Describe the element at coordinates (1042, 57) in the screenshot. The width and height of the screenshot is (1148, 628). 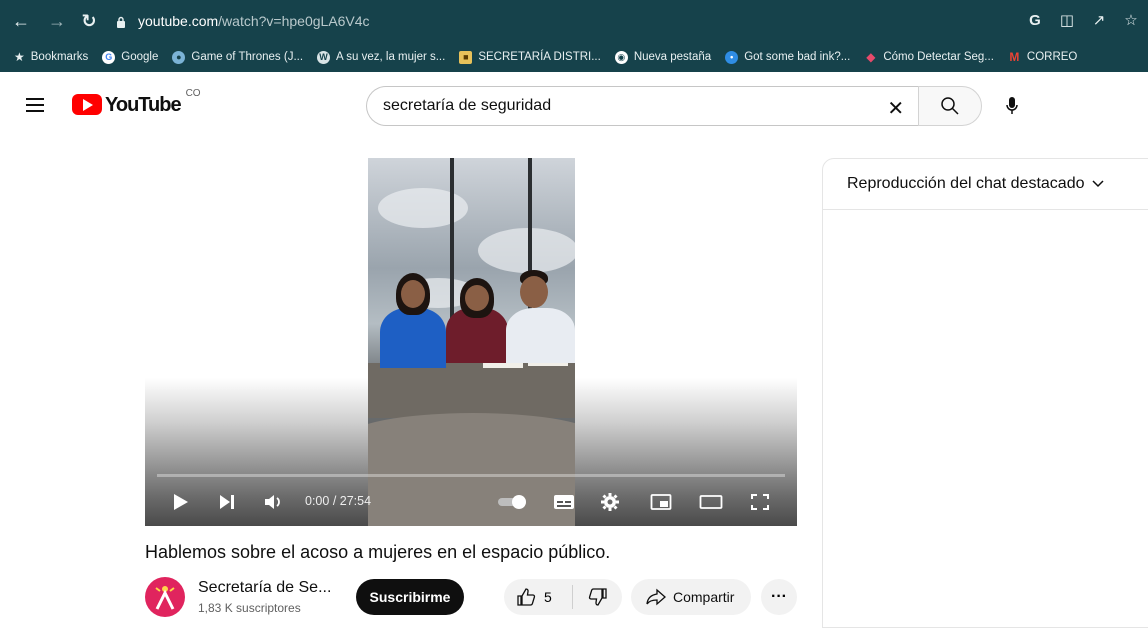
I see `bookmark-item: M CORREO` at that location.